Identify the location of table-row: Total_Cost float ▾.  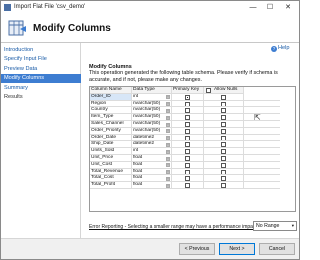
(192, 179).